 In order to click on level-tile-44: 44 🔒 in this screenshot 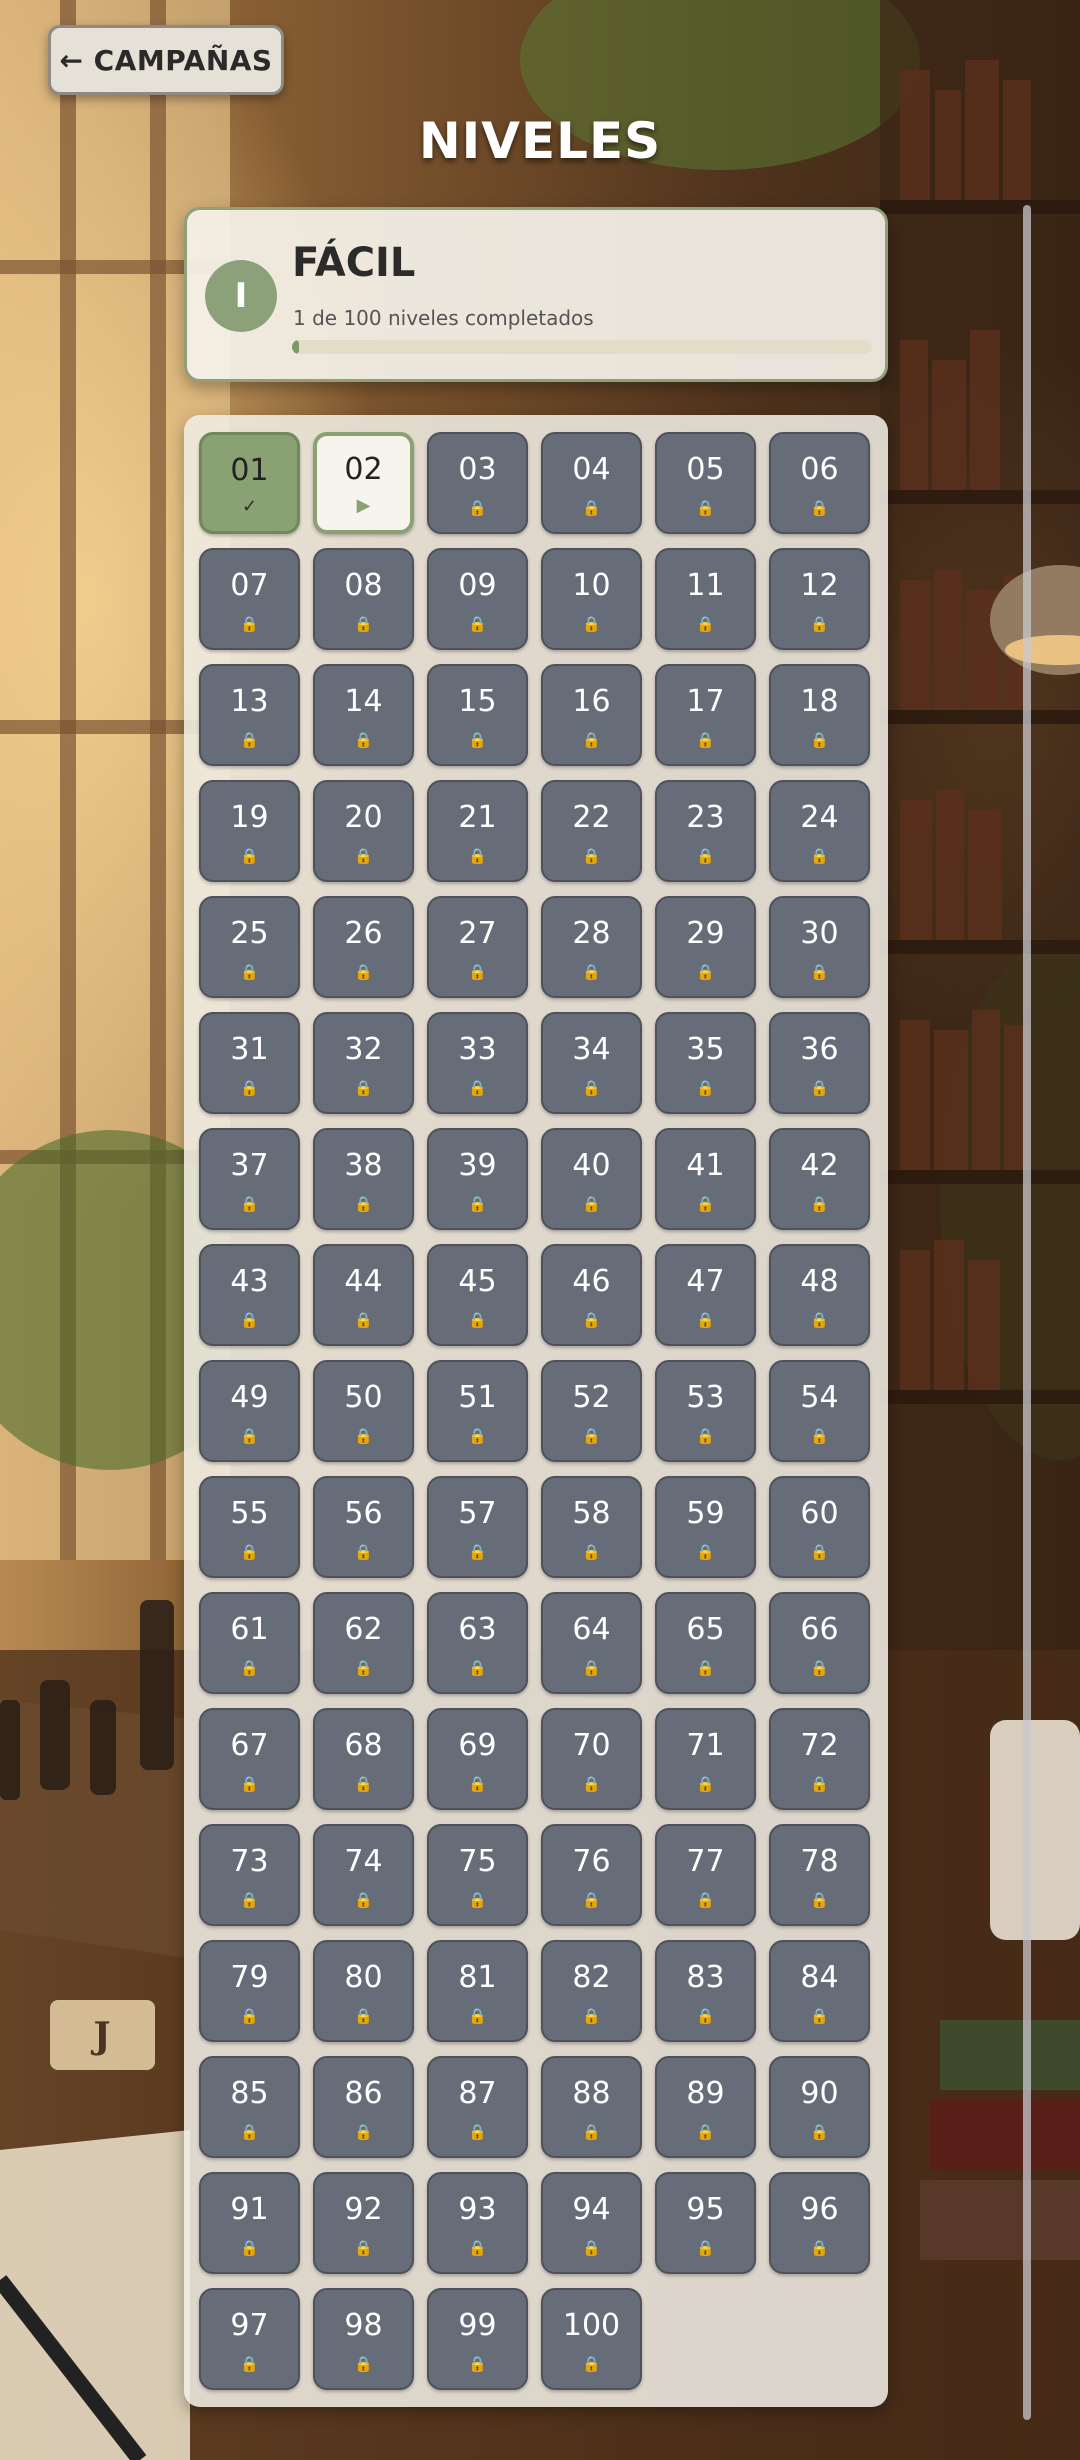, I will do `click(363, 1295)`.